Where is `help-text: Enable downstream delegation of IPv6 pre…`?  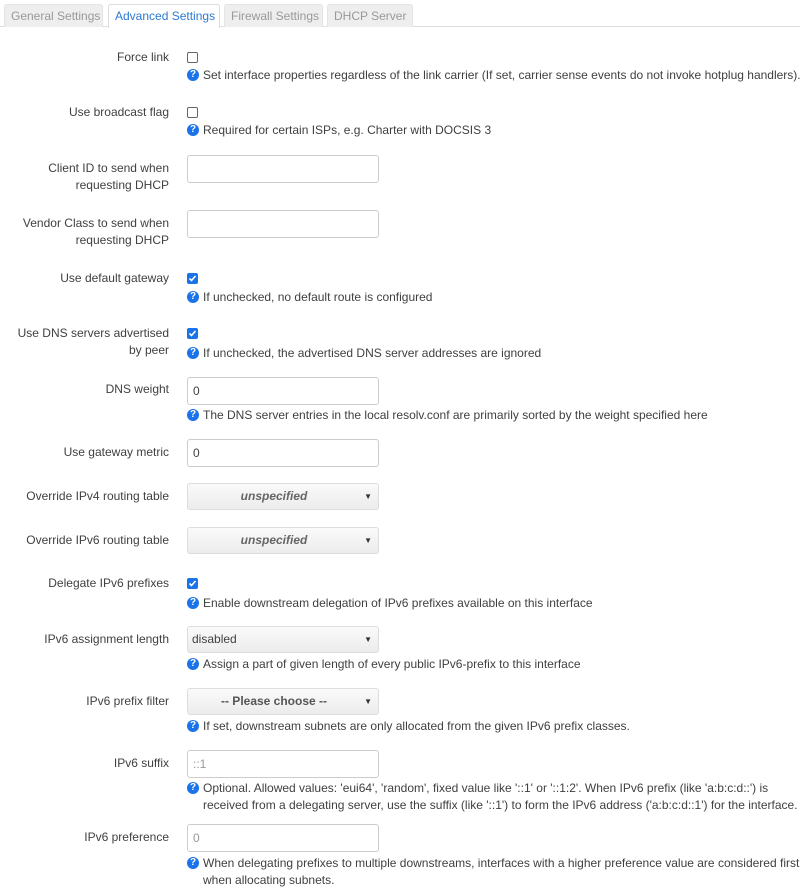
help-text: Enable downstream delegation of IPv6 pre… is located at coordinates (398, 603).